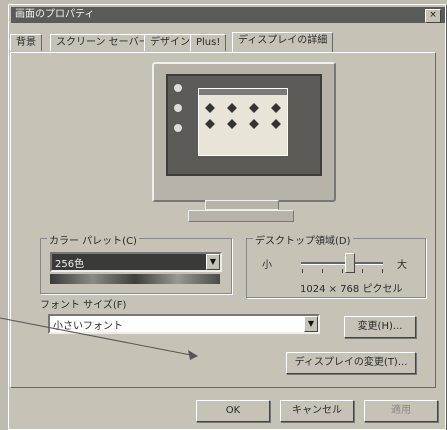 The height and width of the screenshot is (430, 447). Describe the element at coordinates (99, 338) in the screenshot. I see `annotation-arrow` at that location.